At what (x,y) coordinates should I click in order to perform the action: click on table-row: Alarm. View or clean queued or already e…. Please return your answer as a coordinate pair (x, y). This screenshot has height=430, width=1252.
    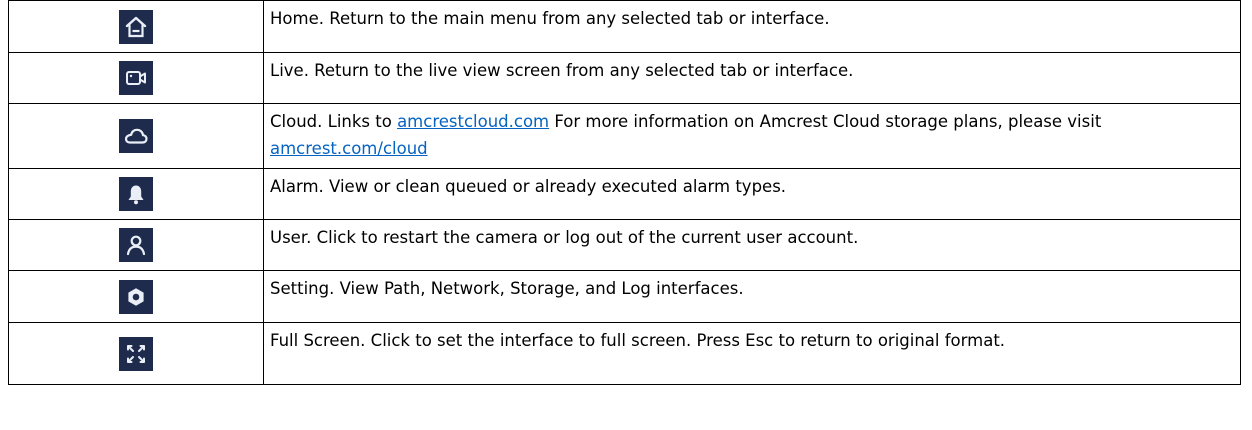
    Looking at the image, I should click on (624, 194).